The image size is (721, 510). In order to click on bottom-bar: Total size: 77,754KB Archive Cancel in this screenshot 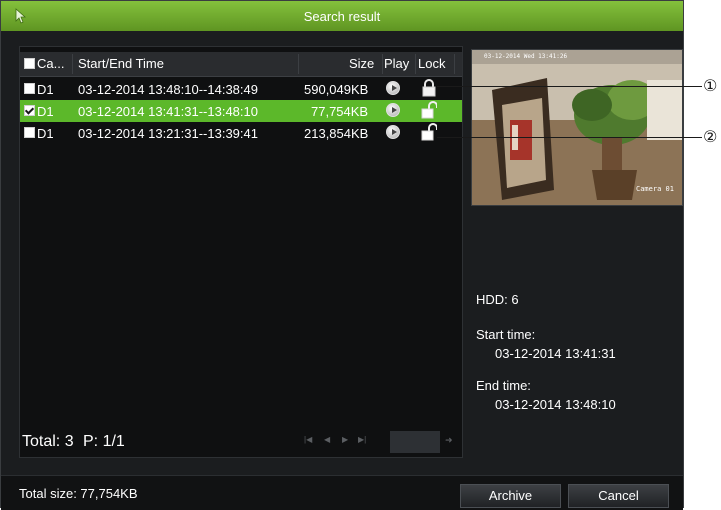, I will do `click(342, 492)`.